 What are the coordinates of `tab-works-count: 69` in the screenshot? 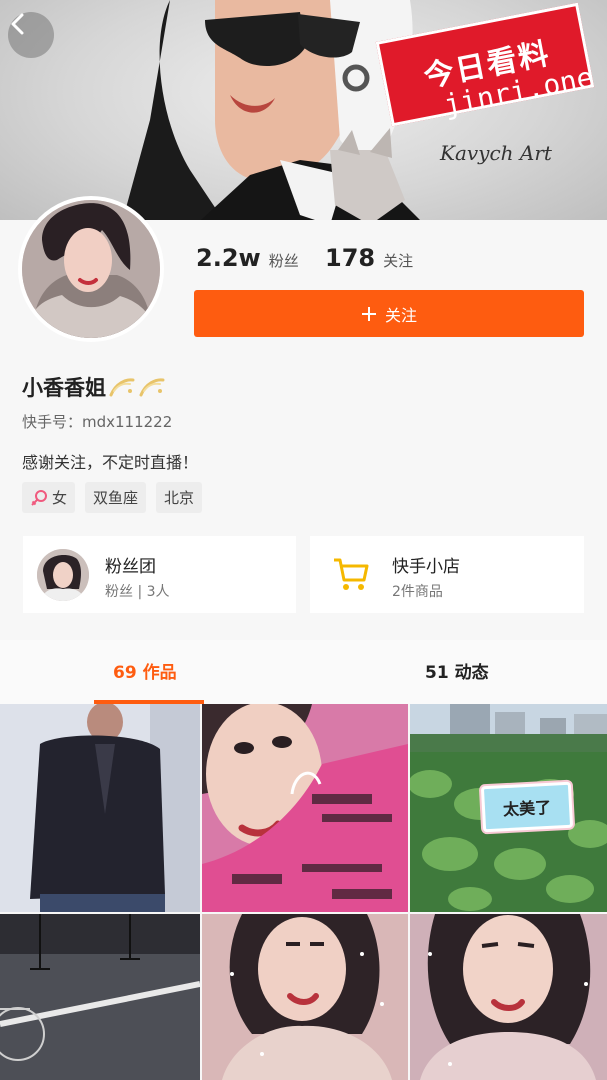 It's located at (125, 673).